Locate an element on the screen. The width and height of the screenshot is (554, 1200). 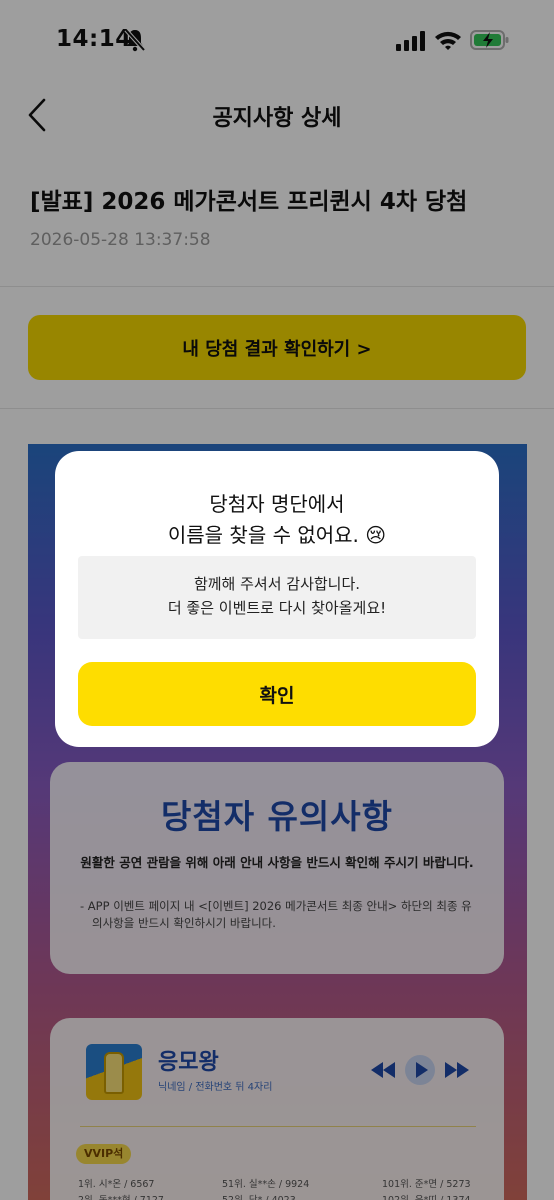
dialog-info-line2: 더 좋은 이벤트로 다시 찾아올게요! is located at coordinates (277, 608).